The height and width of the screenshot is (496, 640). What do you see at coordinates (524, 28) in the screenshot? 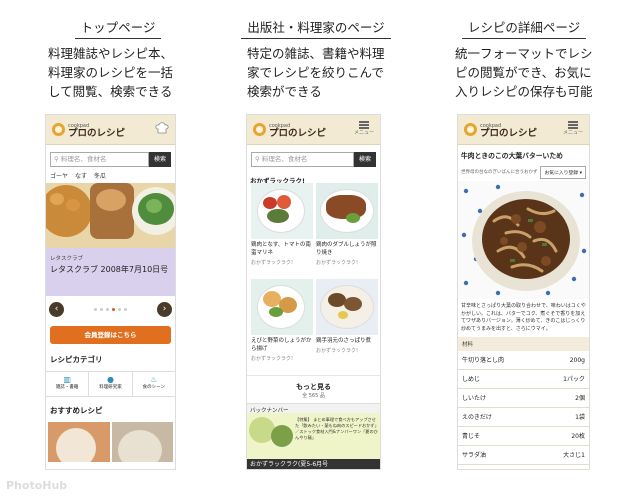
I see `column-title: レシピの詳細ページ` at bounding box center [524, 28].